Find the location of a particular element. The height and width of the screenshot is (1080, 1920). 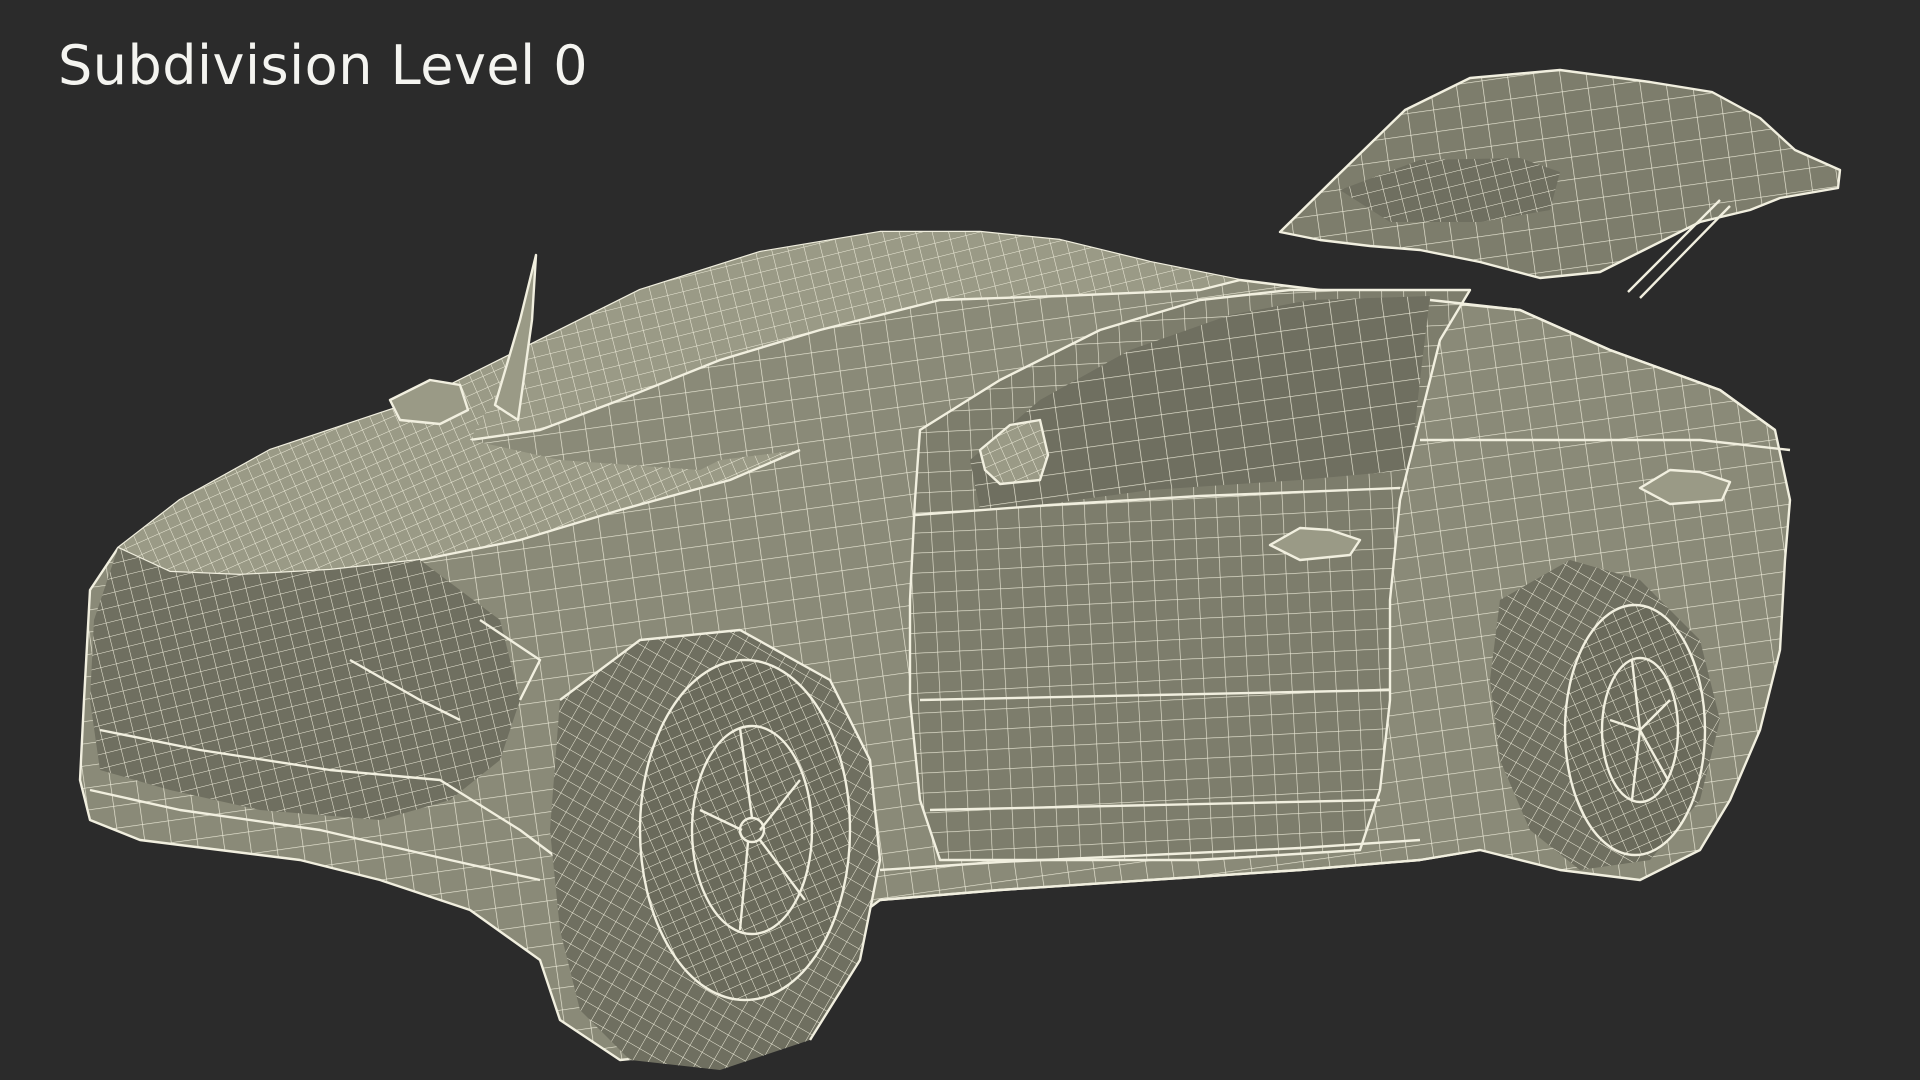

front-wheel is located at coordinates (716, 849).